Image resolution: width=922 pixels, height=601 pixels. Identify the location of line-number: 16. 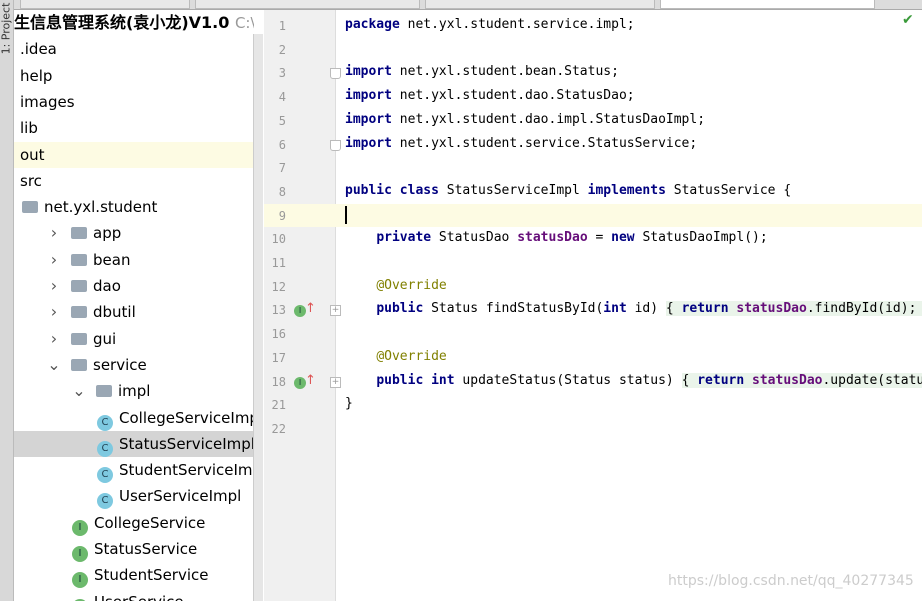
(278, 334).